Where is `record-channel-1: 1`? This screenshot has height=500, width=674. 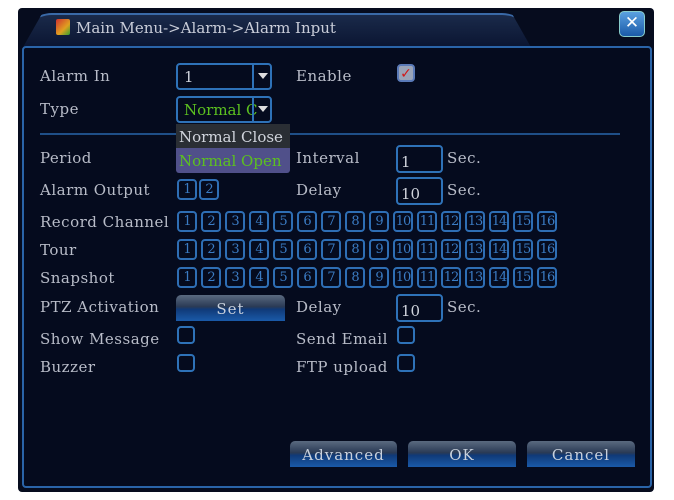
record-channel-1: 1 is located at coordinates (187, 221).